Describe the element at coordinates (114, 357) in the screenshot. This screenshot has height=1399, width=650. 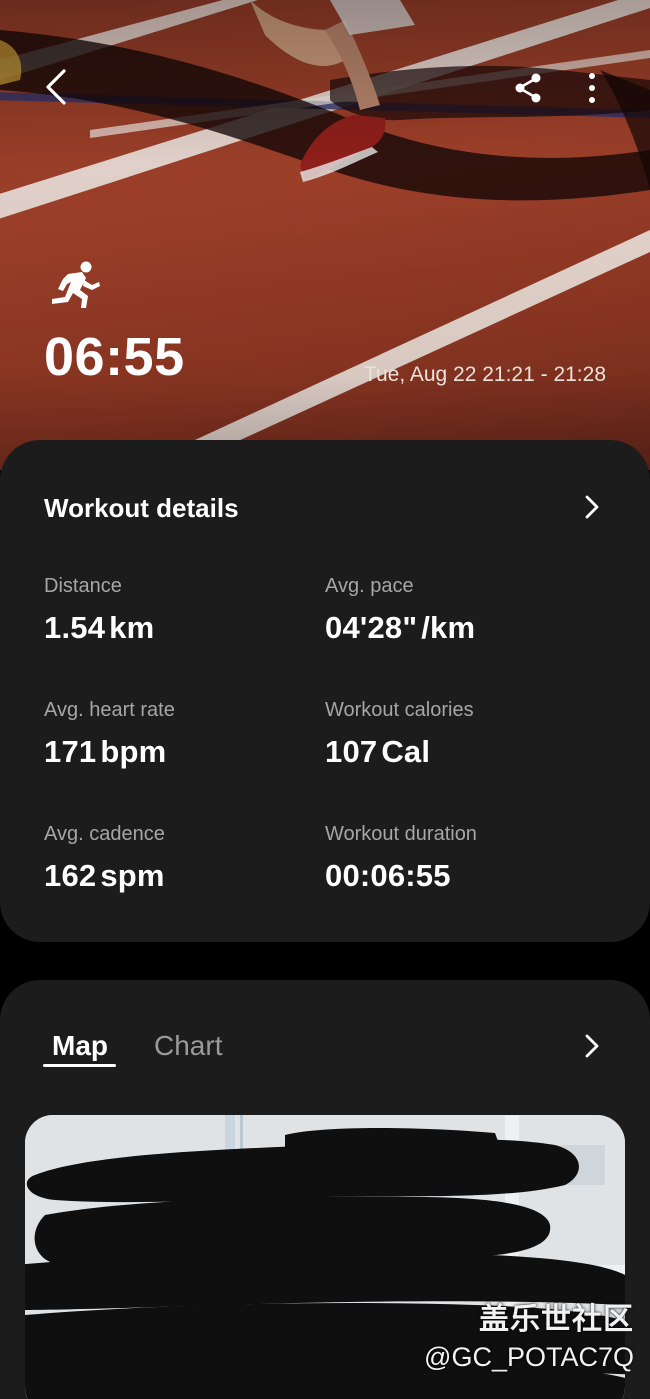
I see `workout-duration-headline: 06:55` at that location.